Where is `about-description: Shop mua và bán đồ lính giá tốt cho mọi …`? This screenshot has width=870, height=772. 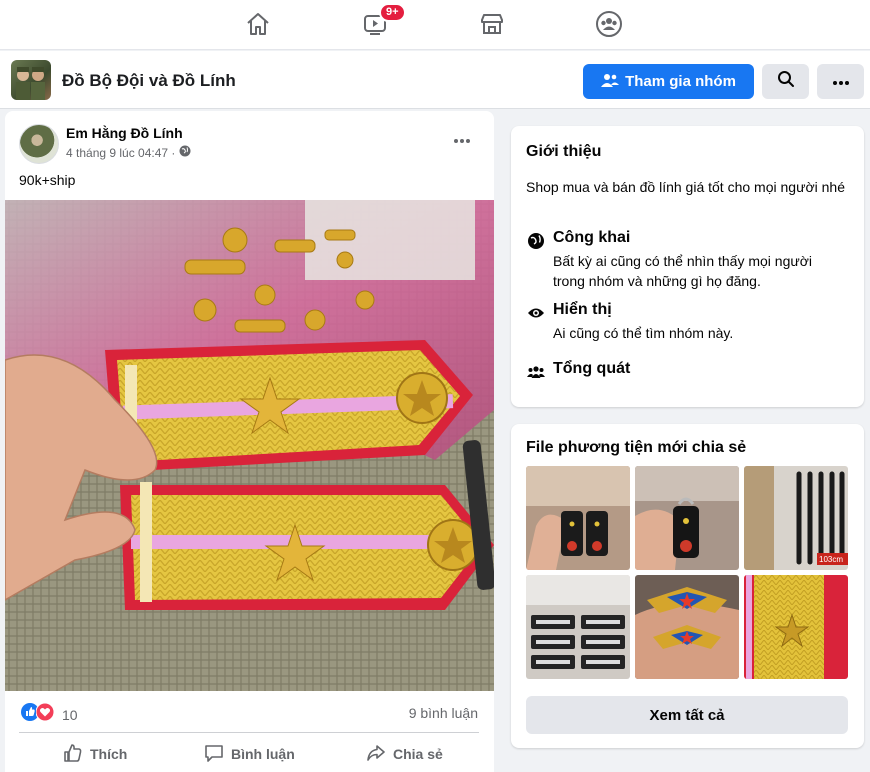
about-description: Shop mua và bán đồ lính giá tốt cho mọi … is located at coordinates (685, 187).